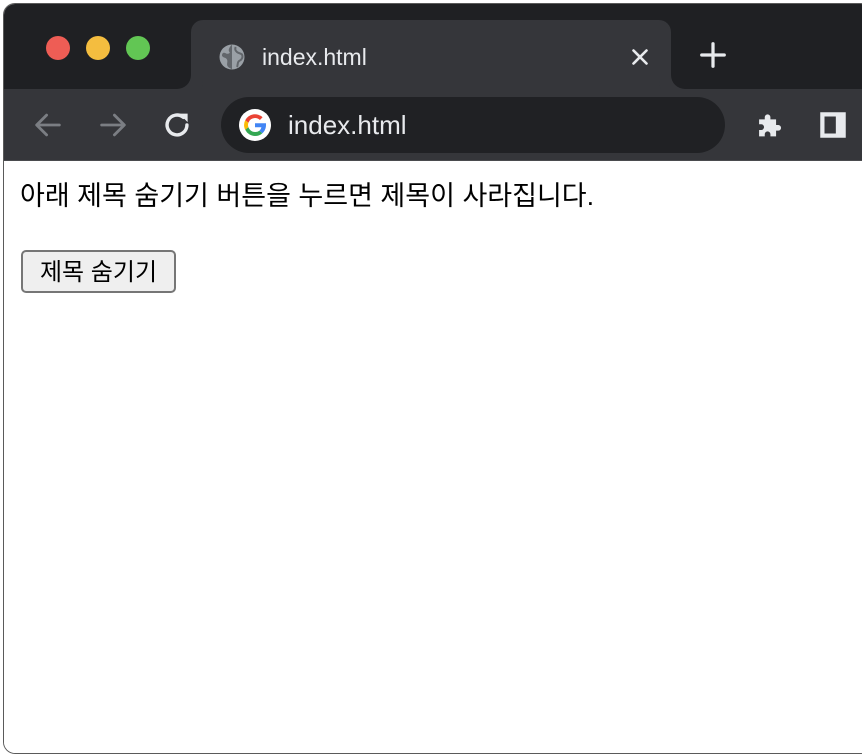  Describe the element at coordinates (98, 271) in the screenshot. I see `hide-title-button: 제목 숨기기` at that location.